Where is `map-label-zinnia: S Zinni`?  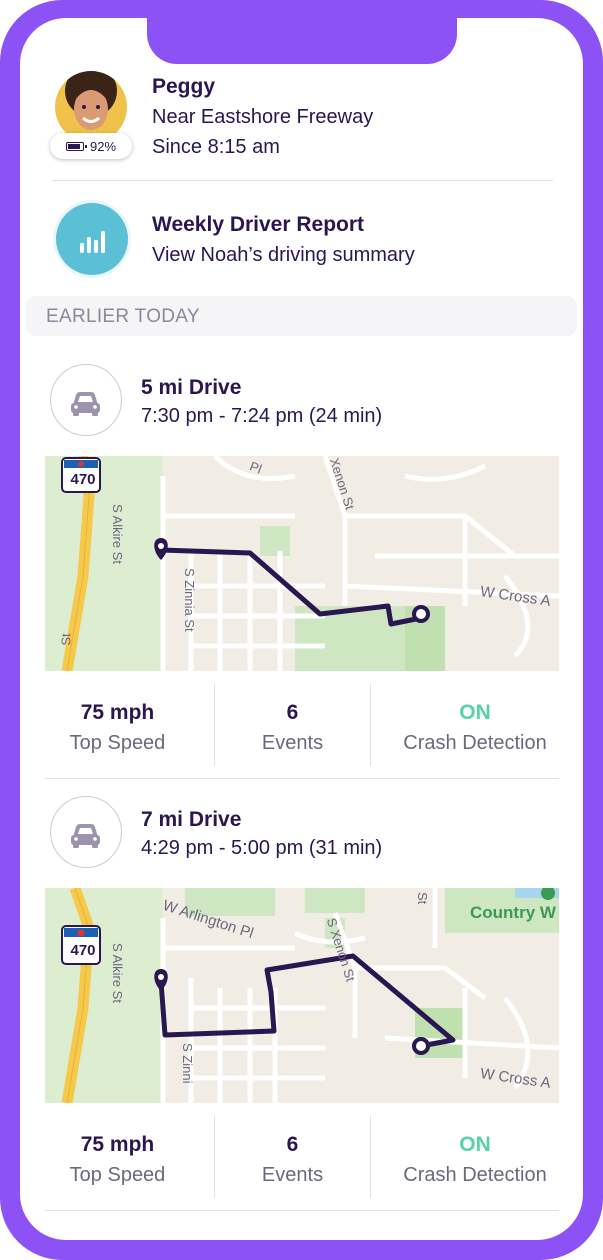
map-label-zinnia: S Zinni is located at coordinates (187, 1063).